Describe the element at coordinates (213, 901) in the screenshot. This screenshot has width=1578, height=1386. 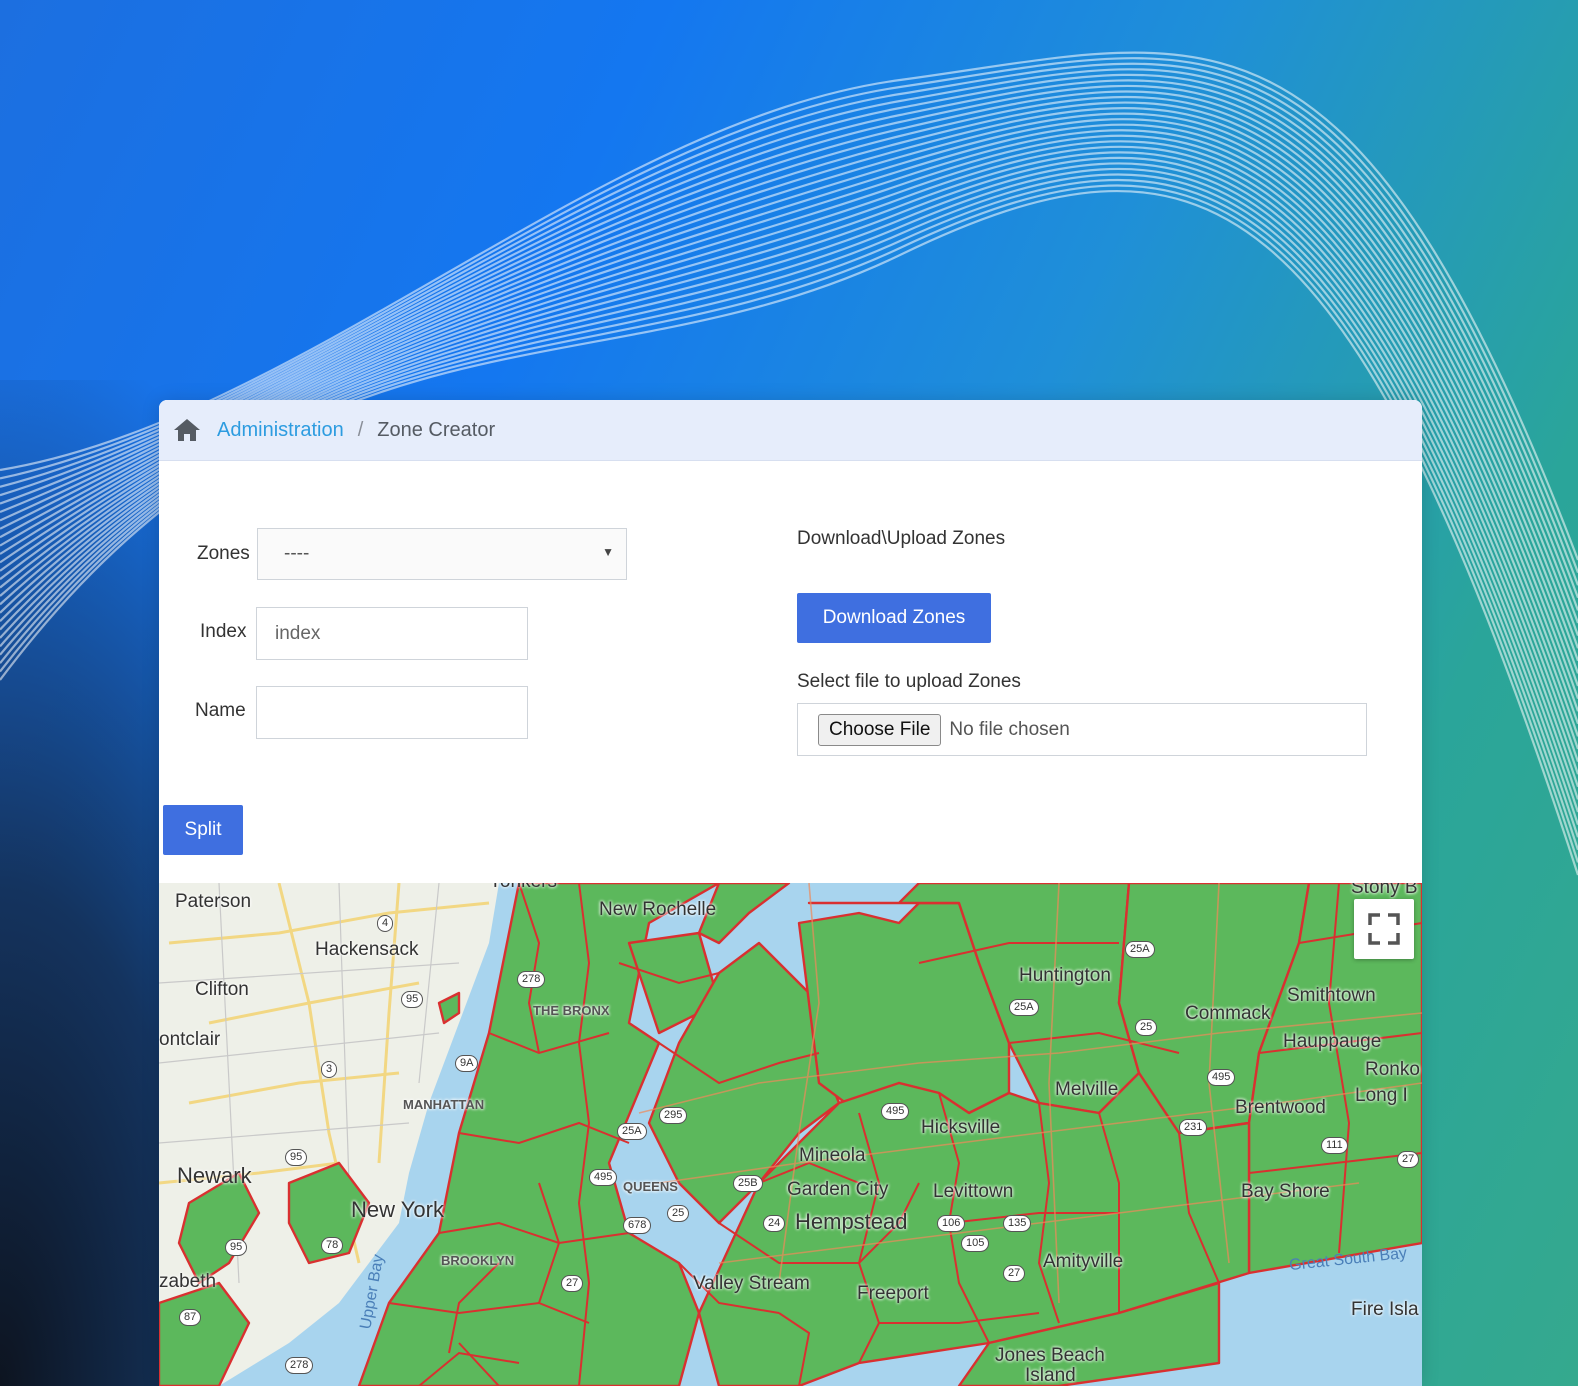
I see `place-paterson: Paterson` at that location.